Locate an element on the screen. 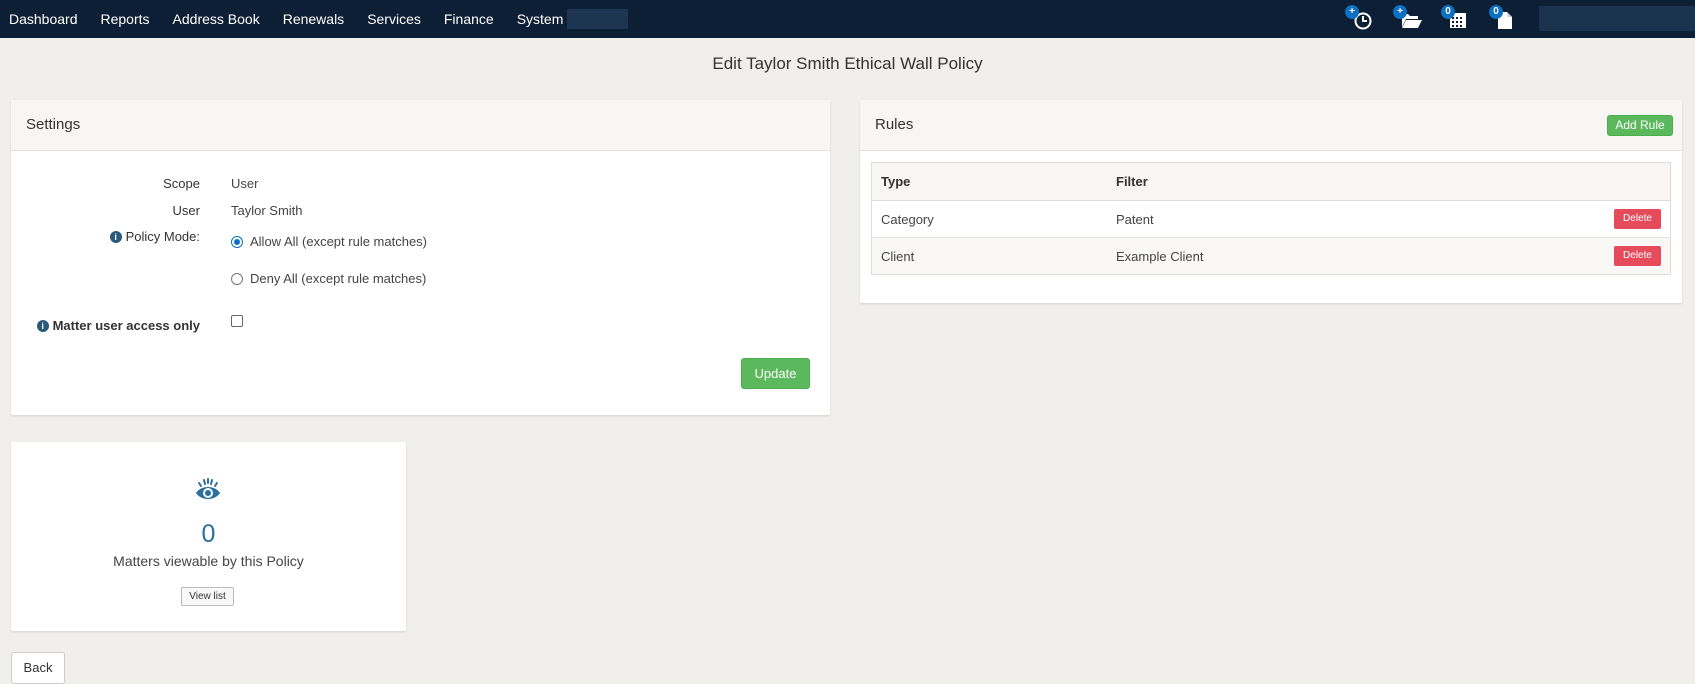 The width and height of the screenshot is (1695, 684). rule-type: Category is located at coordinates (907, 219).